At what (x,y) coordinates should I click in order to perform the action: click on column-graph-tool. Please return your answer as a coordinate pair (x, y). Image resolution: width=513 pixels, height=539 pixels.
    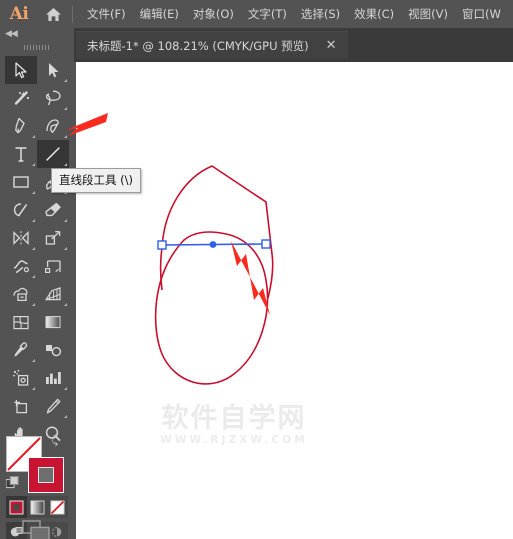
    Looking at the image, I should click on (53, 378).